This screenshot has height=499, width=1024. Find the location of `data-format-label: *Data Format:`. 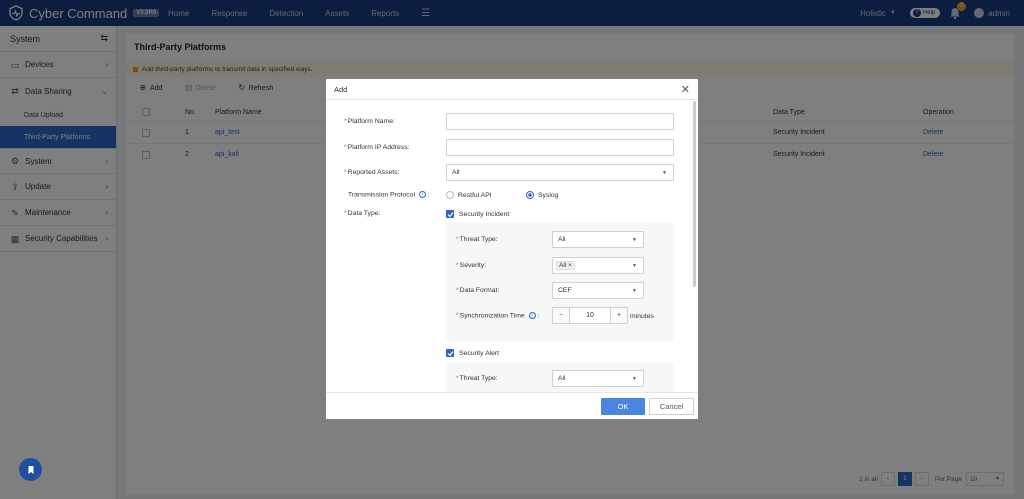

data-format-label: *Data Format: is located at coordinates (478, 290).